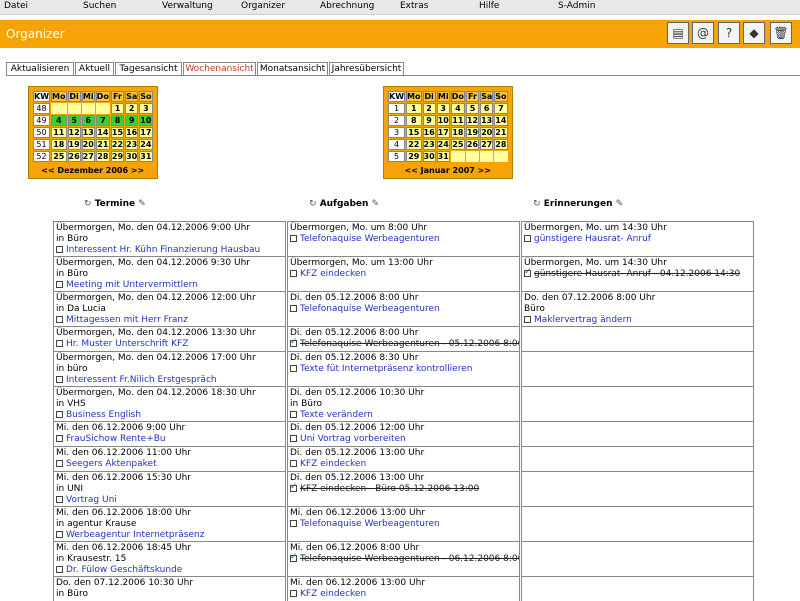 This screenshot has width=800, height=601. Describe the element at coordinates (729, 33) in the screenshot. I see `help-icon: ?` at that location.